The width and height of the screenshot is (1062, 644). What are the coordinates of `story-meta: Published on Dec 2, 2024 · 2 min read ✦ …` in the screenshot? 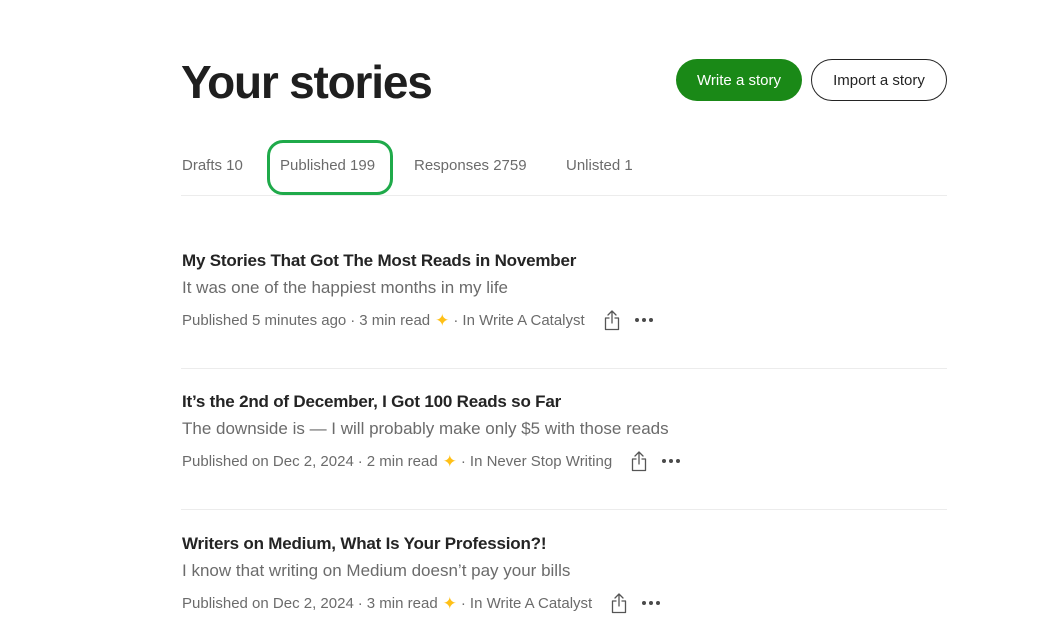 It's located at (431, 461).